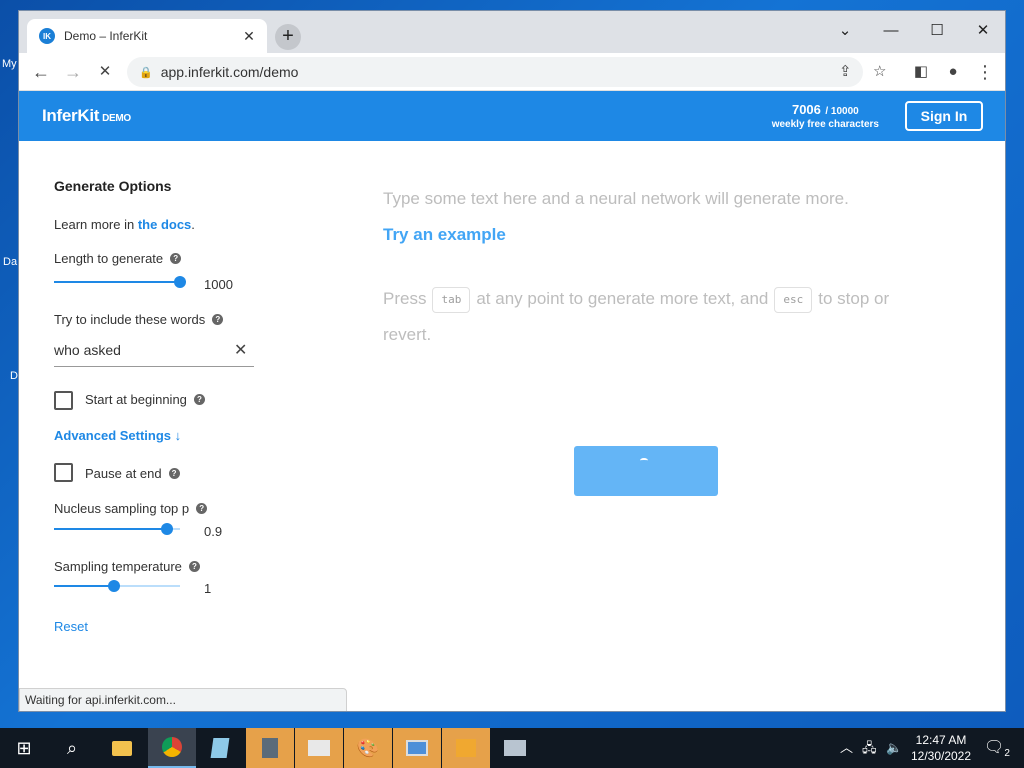  What do you see at coordinates (941, 740) in the screenshot?
I see `clock-time: 12:47 AM` at bounding box center [941, 740].